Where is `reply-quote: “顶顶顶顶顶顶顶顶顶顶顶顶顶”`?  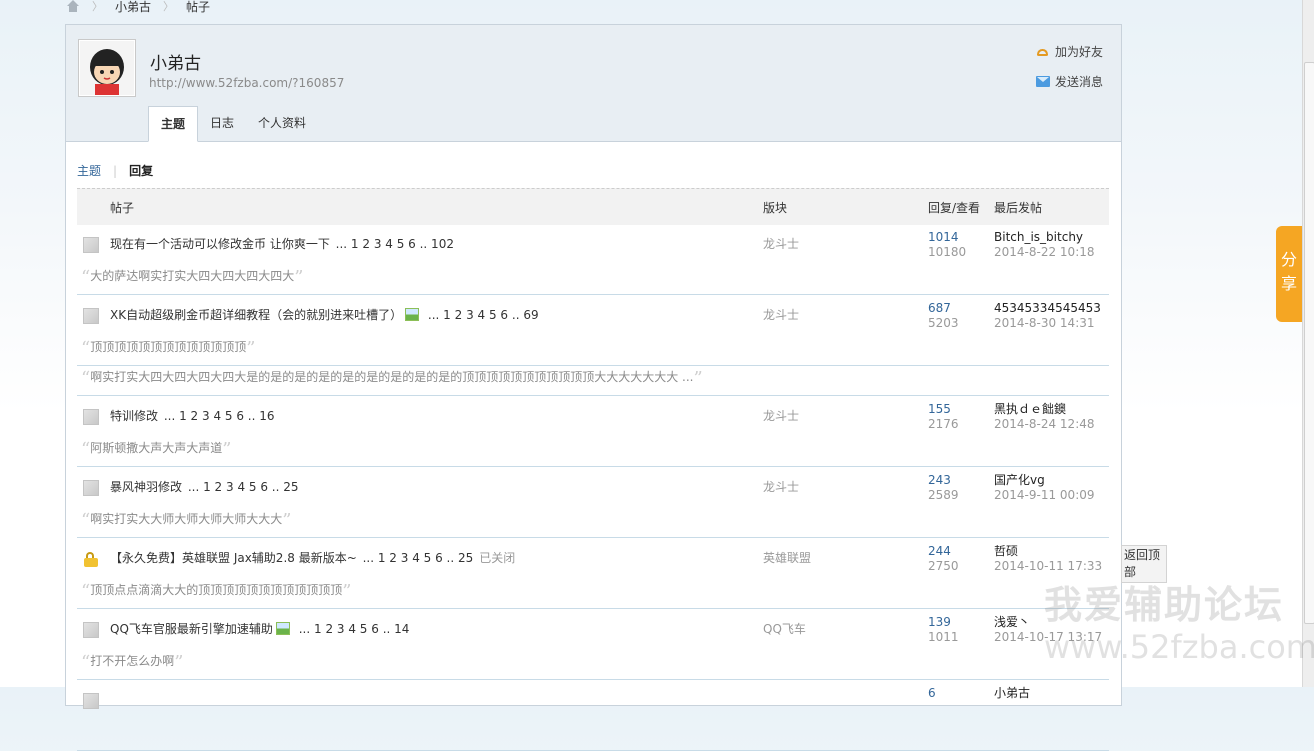 reply-quote: “顶顶顶顶顶顶顶顶顶顶顶顶顶” is located at coordinates (168, 348).